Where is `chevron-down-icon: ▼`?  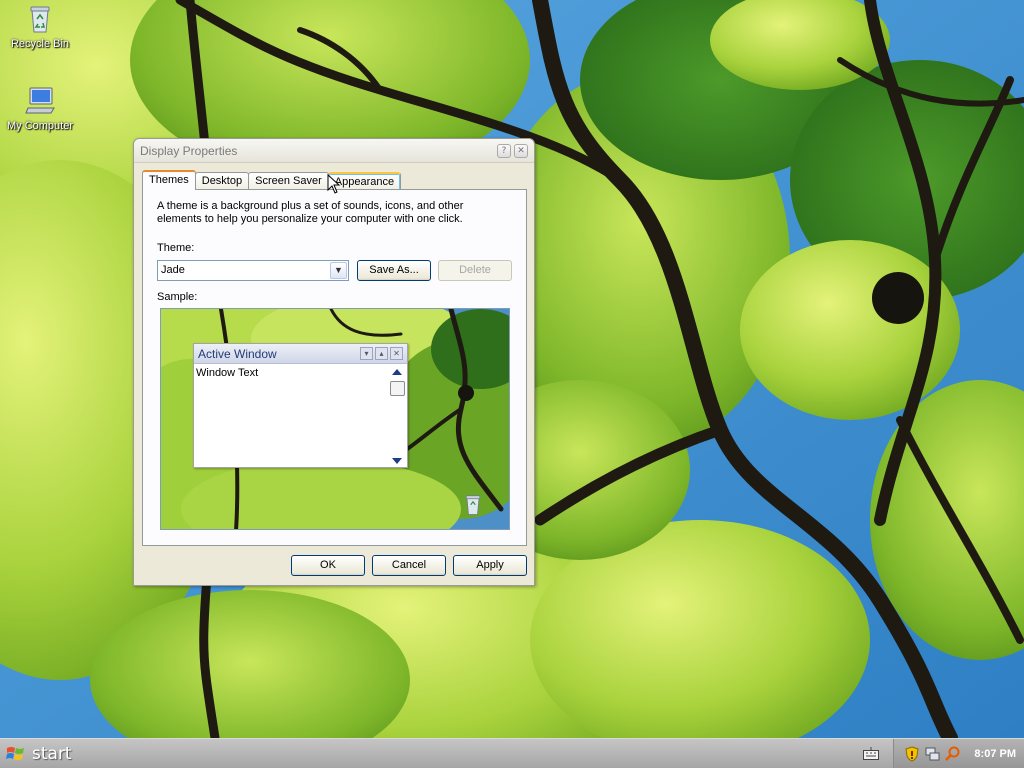
chevron-down-icon: ▼ is located at coordinates (338, 270).